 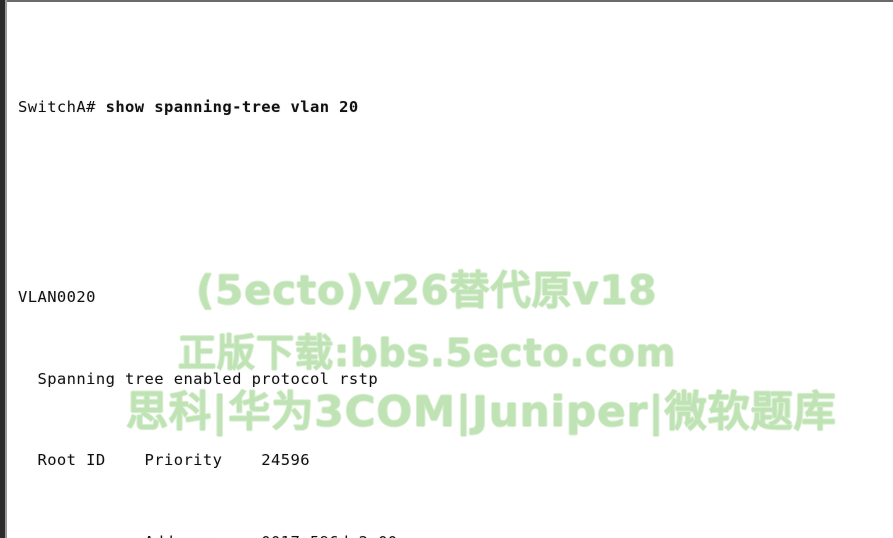 I want to click on protocol-line: Spanning tree enabled protocol rstp, so click(x=198, y=378).